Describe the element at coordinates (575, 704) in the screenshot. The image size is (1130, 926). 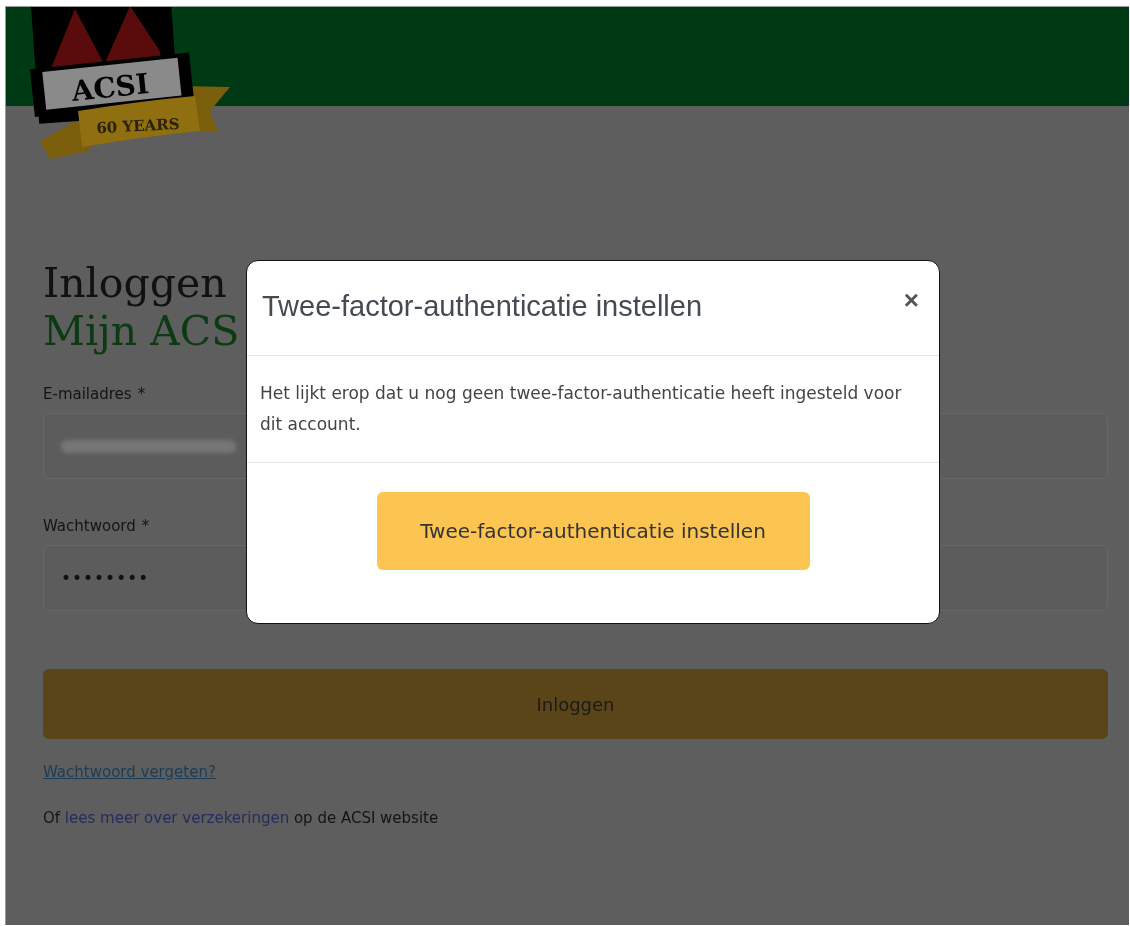
I see `login-button: Inloggen` at that location.